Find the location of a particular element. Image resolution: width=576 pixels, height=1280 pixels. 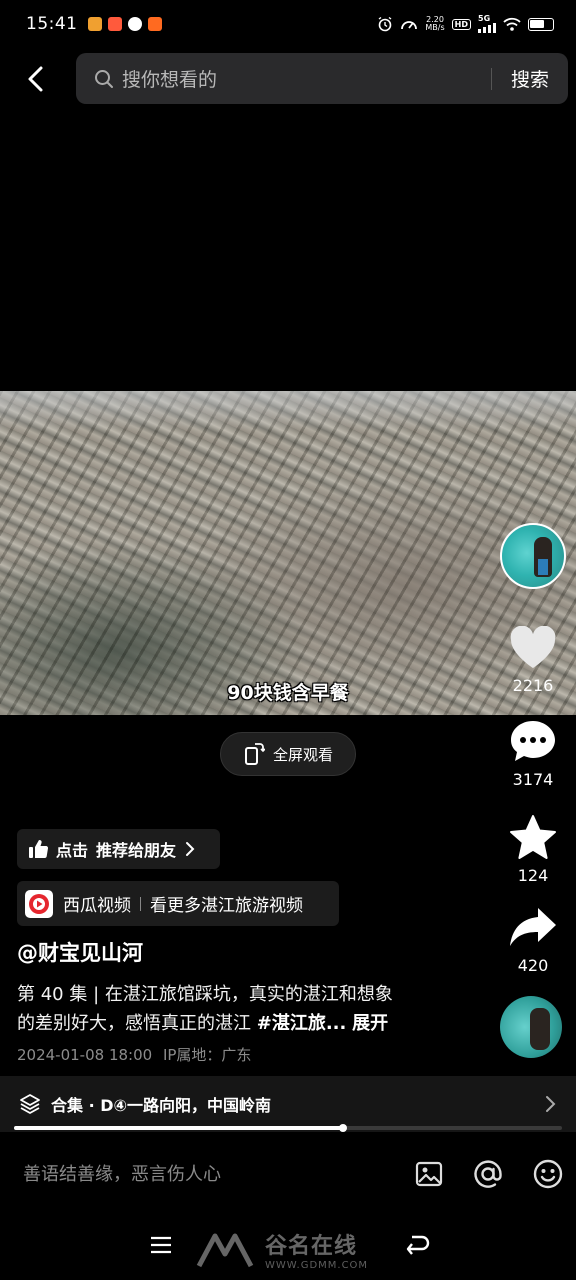

xigua-video-link: 西瓜视频 看更多湛江旅游视频 is located at coordinates (178, 903).